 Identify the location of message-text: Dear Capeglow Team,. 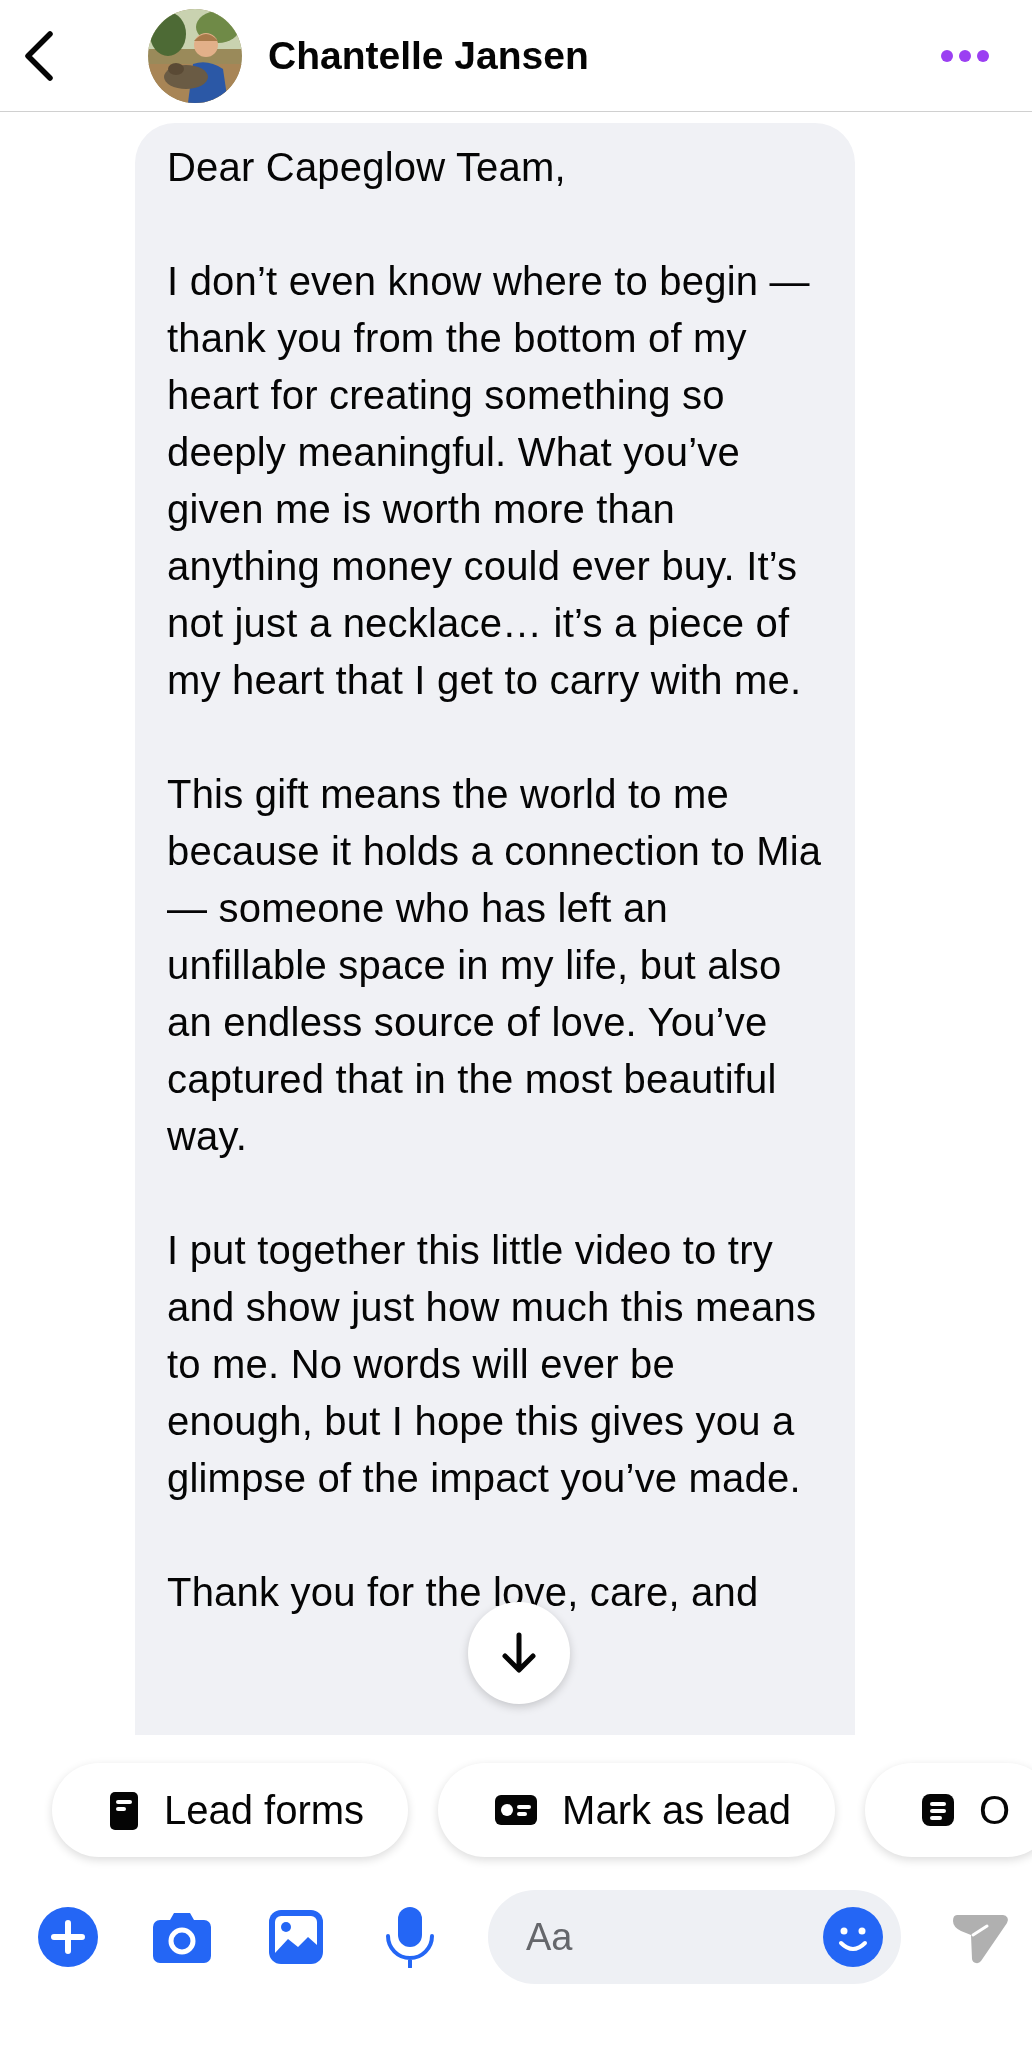
(367, 167).